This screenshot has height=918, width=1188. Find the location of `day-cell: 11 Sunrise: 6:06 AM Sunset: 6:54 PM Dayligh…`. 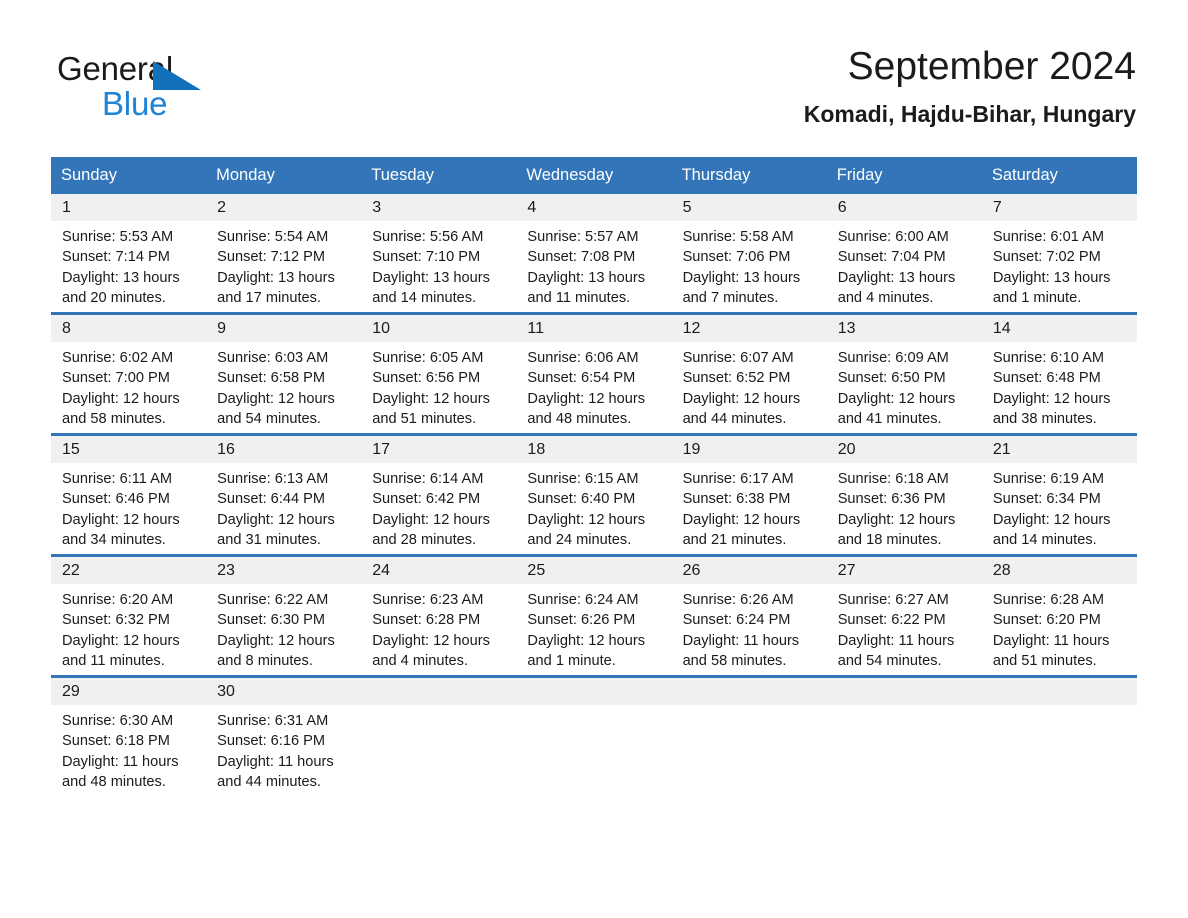

day-cell: 11 Sunrise: 6:06 AM Sunset: 6:54 PM Dayligh… is located at coordinates (594, 373).